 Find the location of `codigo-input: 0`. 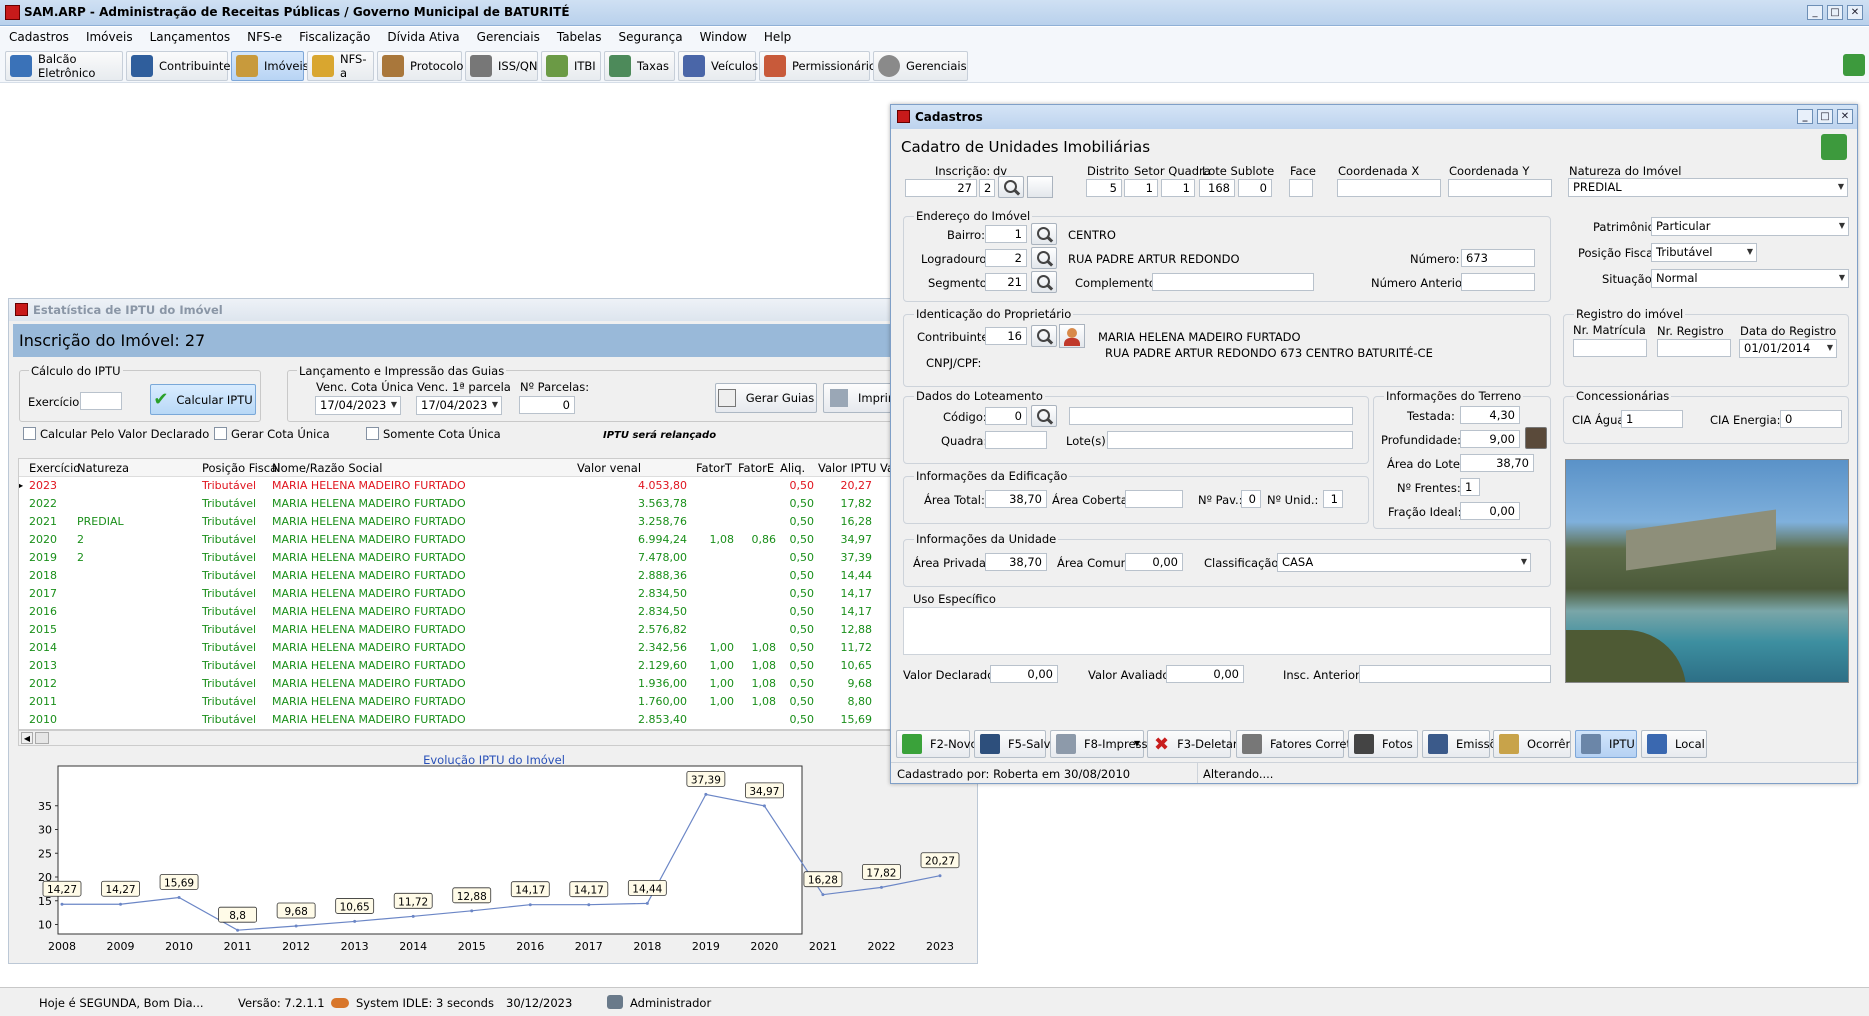

codigo-input: 0 is located at coordinates (1006, 416).